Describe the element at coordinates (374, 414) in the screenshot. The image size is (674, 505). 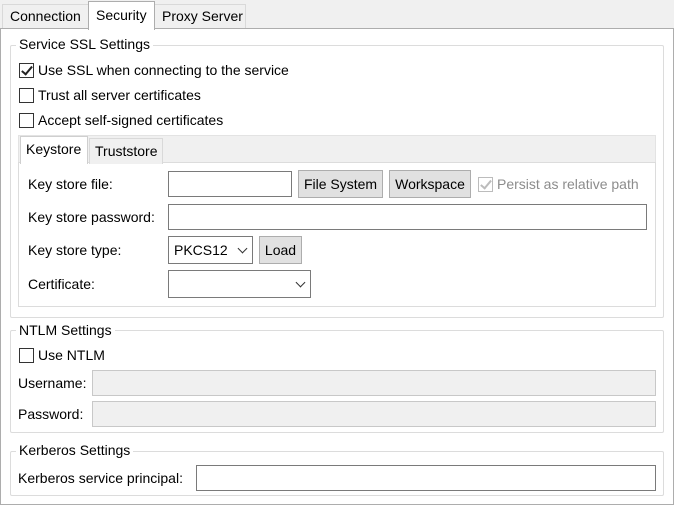
I see `password-input` at that location.